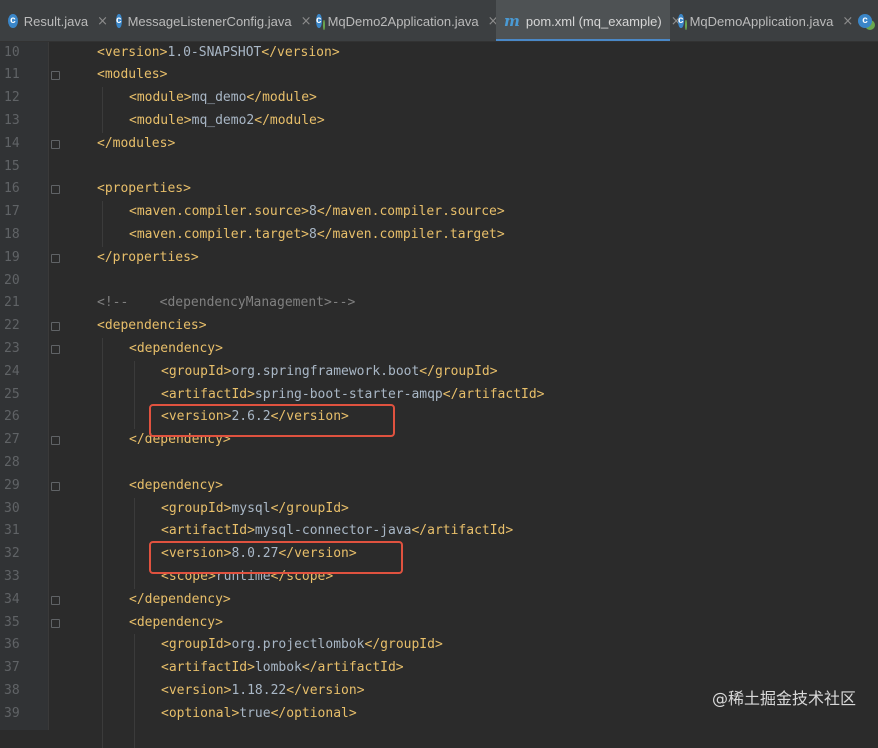 Image resolution: width=878 pixels, height=748 pixels. What do you see at coordinates (439, 440) in the screenshot?
I see `code-line: 27 </dependency>` at bounding box center [439, 440].